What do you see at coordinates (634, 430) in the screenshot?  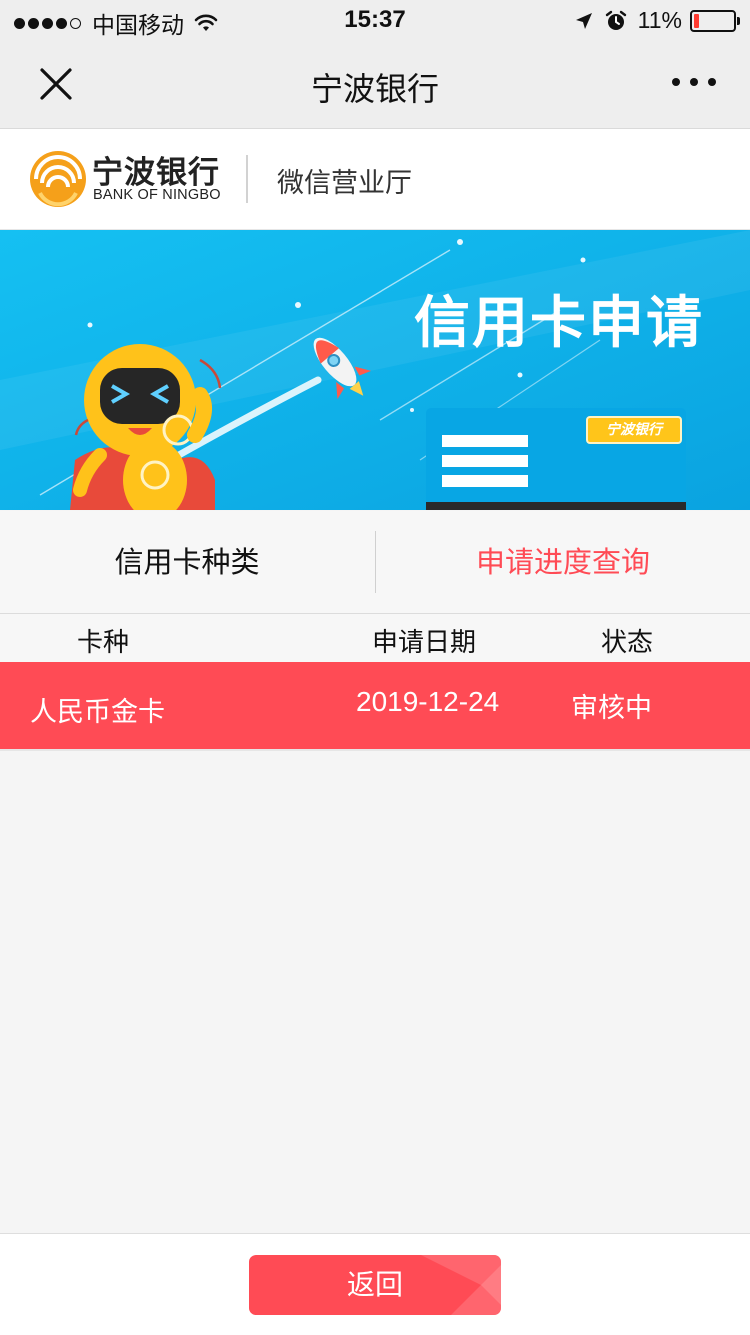 I see `card-brand-label: 宁波银行` at bounding box center [634, 430].